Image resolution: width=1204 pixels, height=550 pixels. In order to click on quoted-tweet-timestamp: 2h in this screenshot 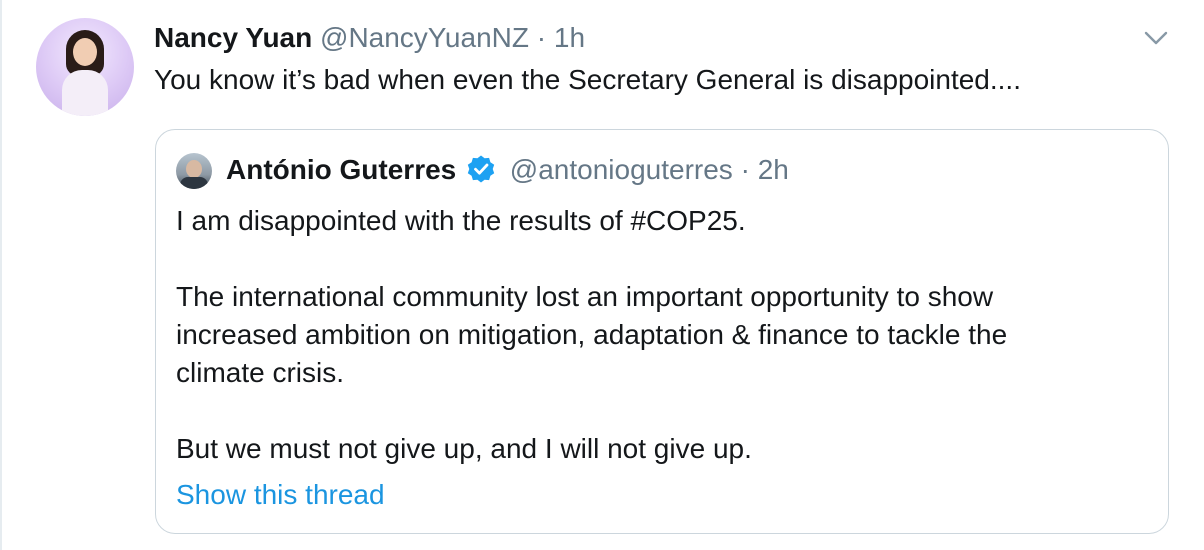, I will do `click(773, 169)`.